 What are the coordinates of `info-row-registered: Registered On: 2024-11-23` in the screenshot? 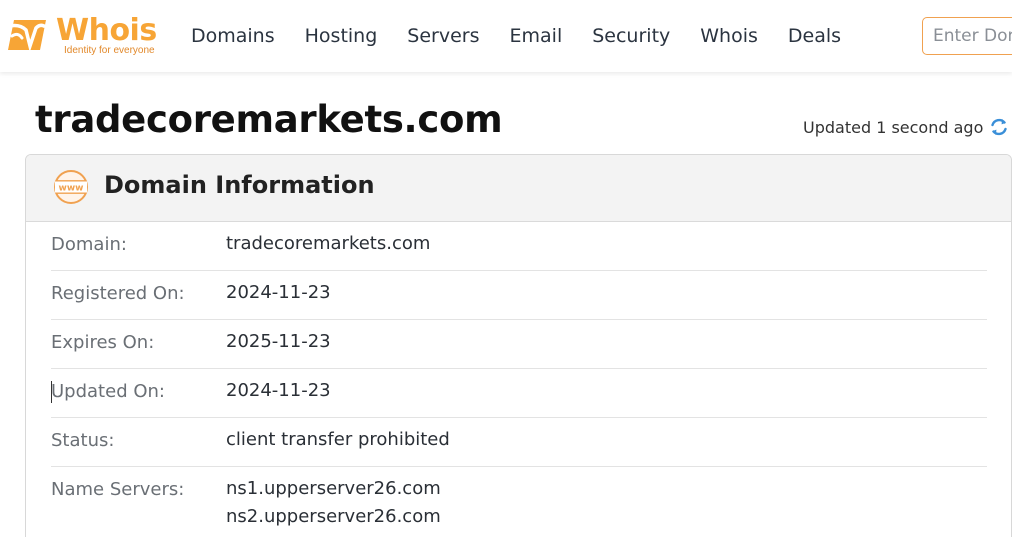 It's located at (519, 295).